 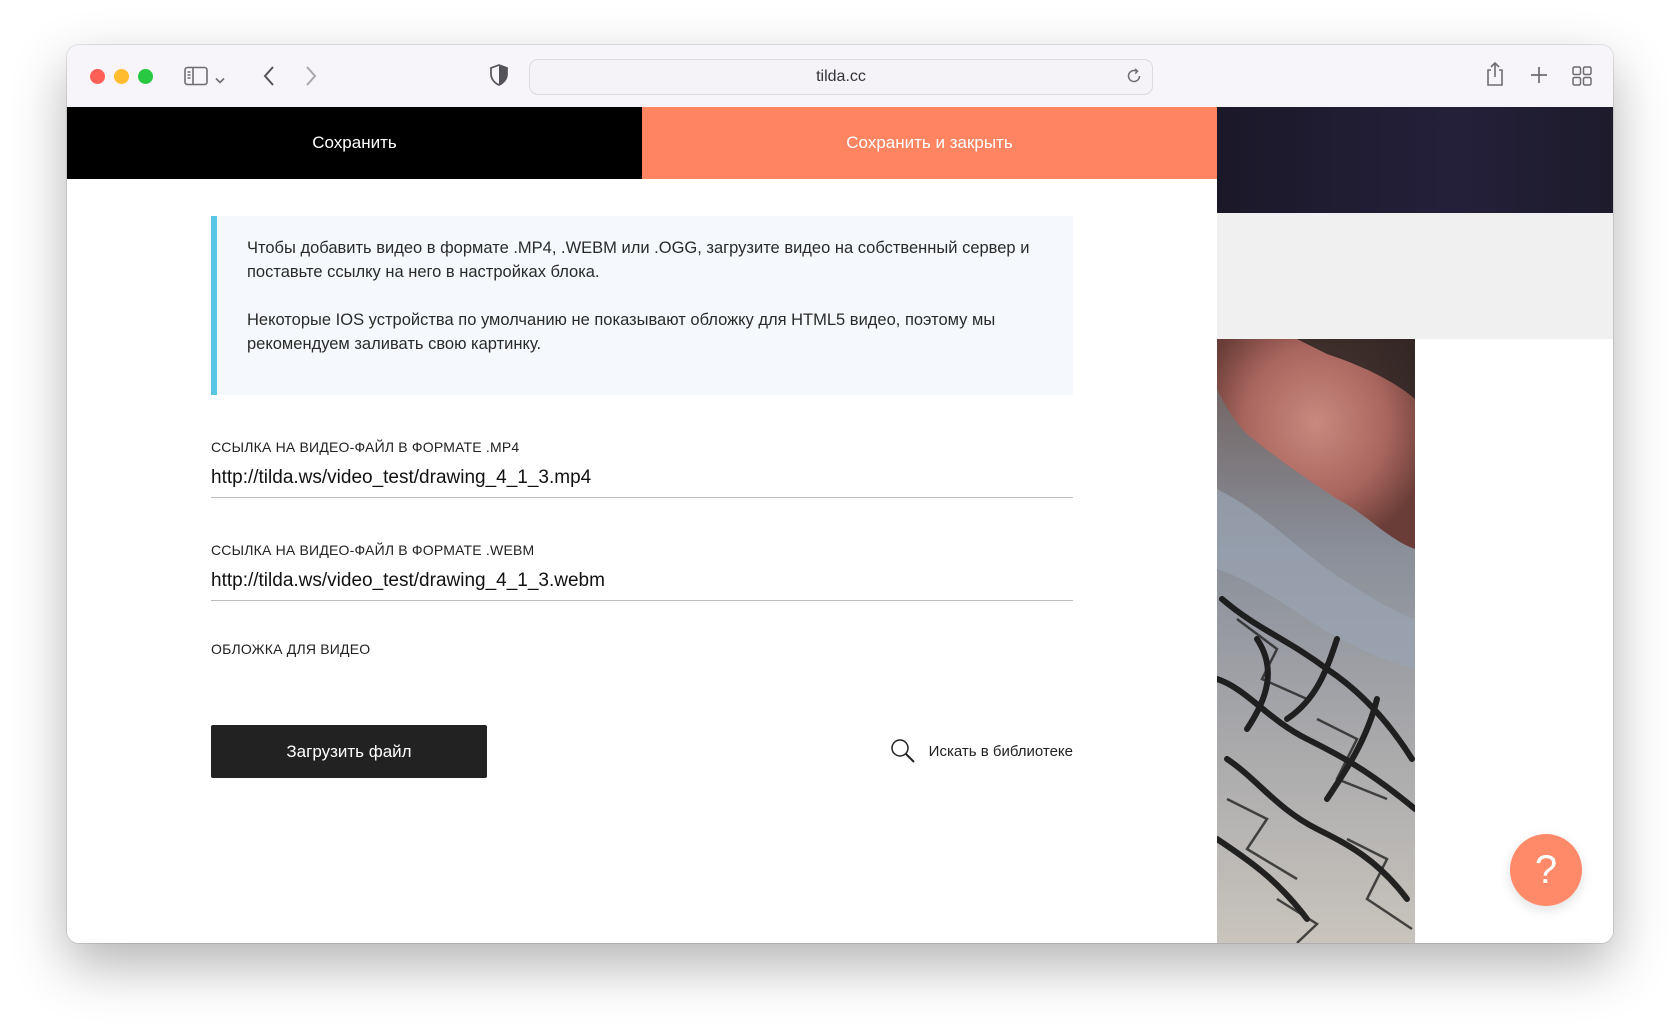 What do you see at coordinates (365, 447) in the screenshot?
I see `mp4-field-label: ССЫЛКА НА ВИДЕО-ФАЙЛ В ФОРМАТЕ .MP4` at bounding box center [365, 447].